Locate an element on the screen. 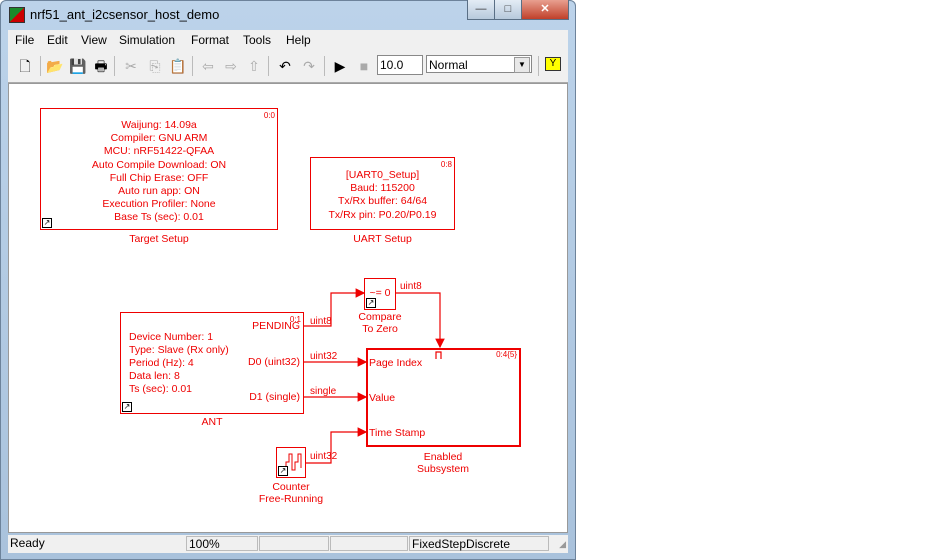 Image resolution: width=950 pixels, height=560 pixels. signal-label: single is located at coordinates (323, 391).